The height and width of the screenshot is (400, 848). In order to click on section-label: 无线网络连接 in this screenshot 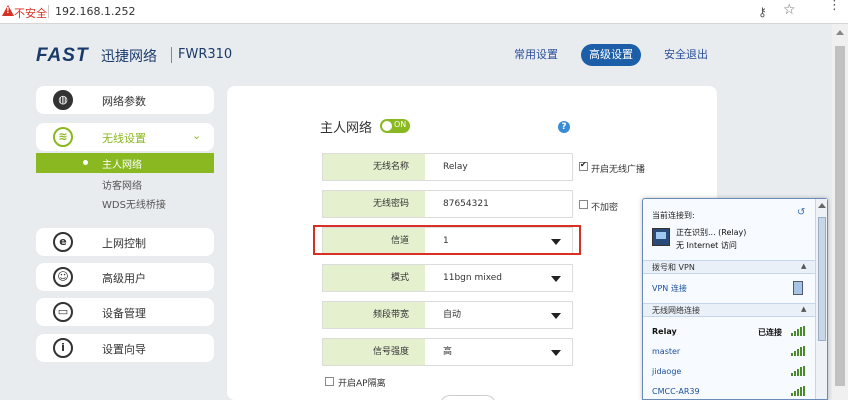, I will do `click(676, 310)`.